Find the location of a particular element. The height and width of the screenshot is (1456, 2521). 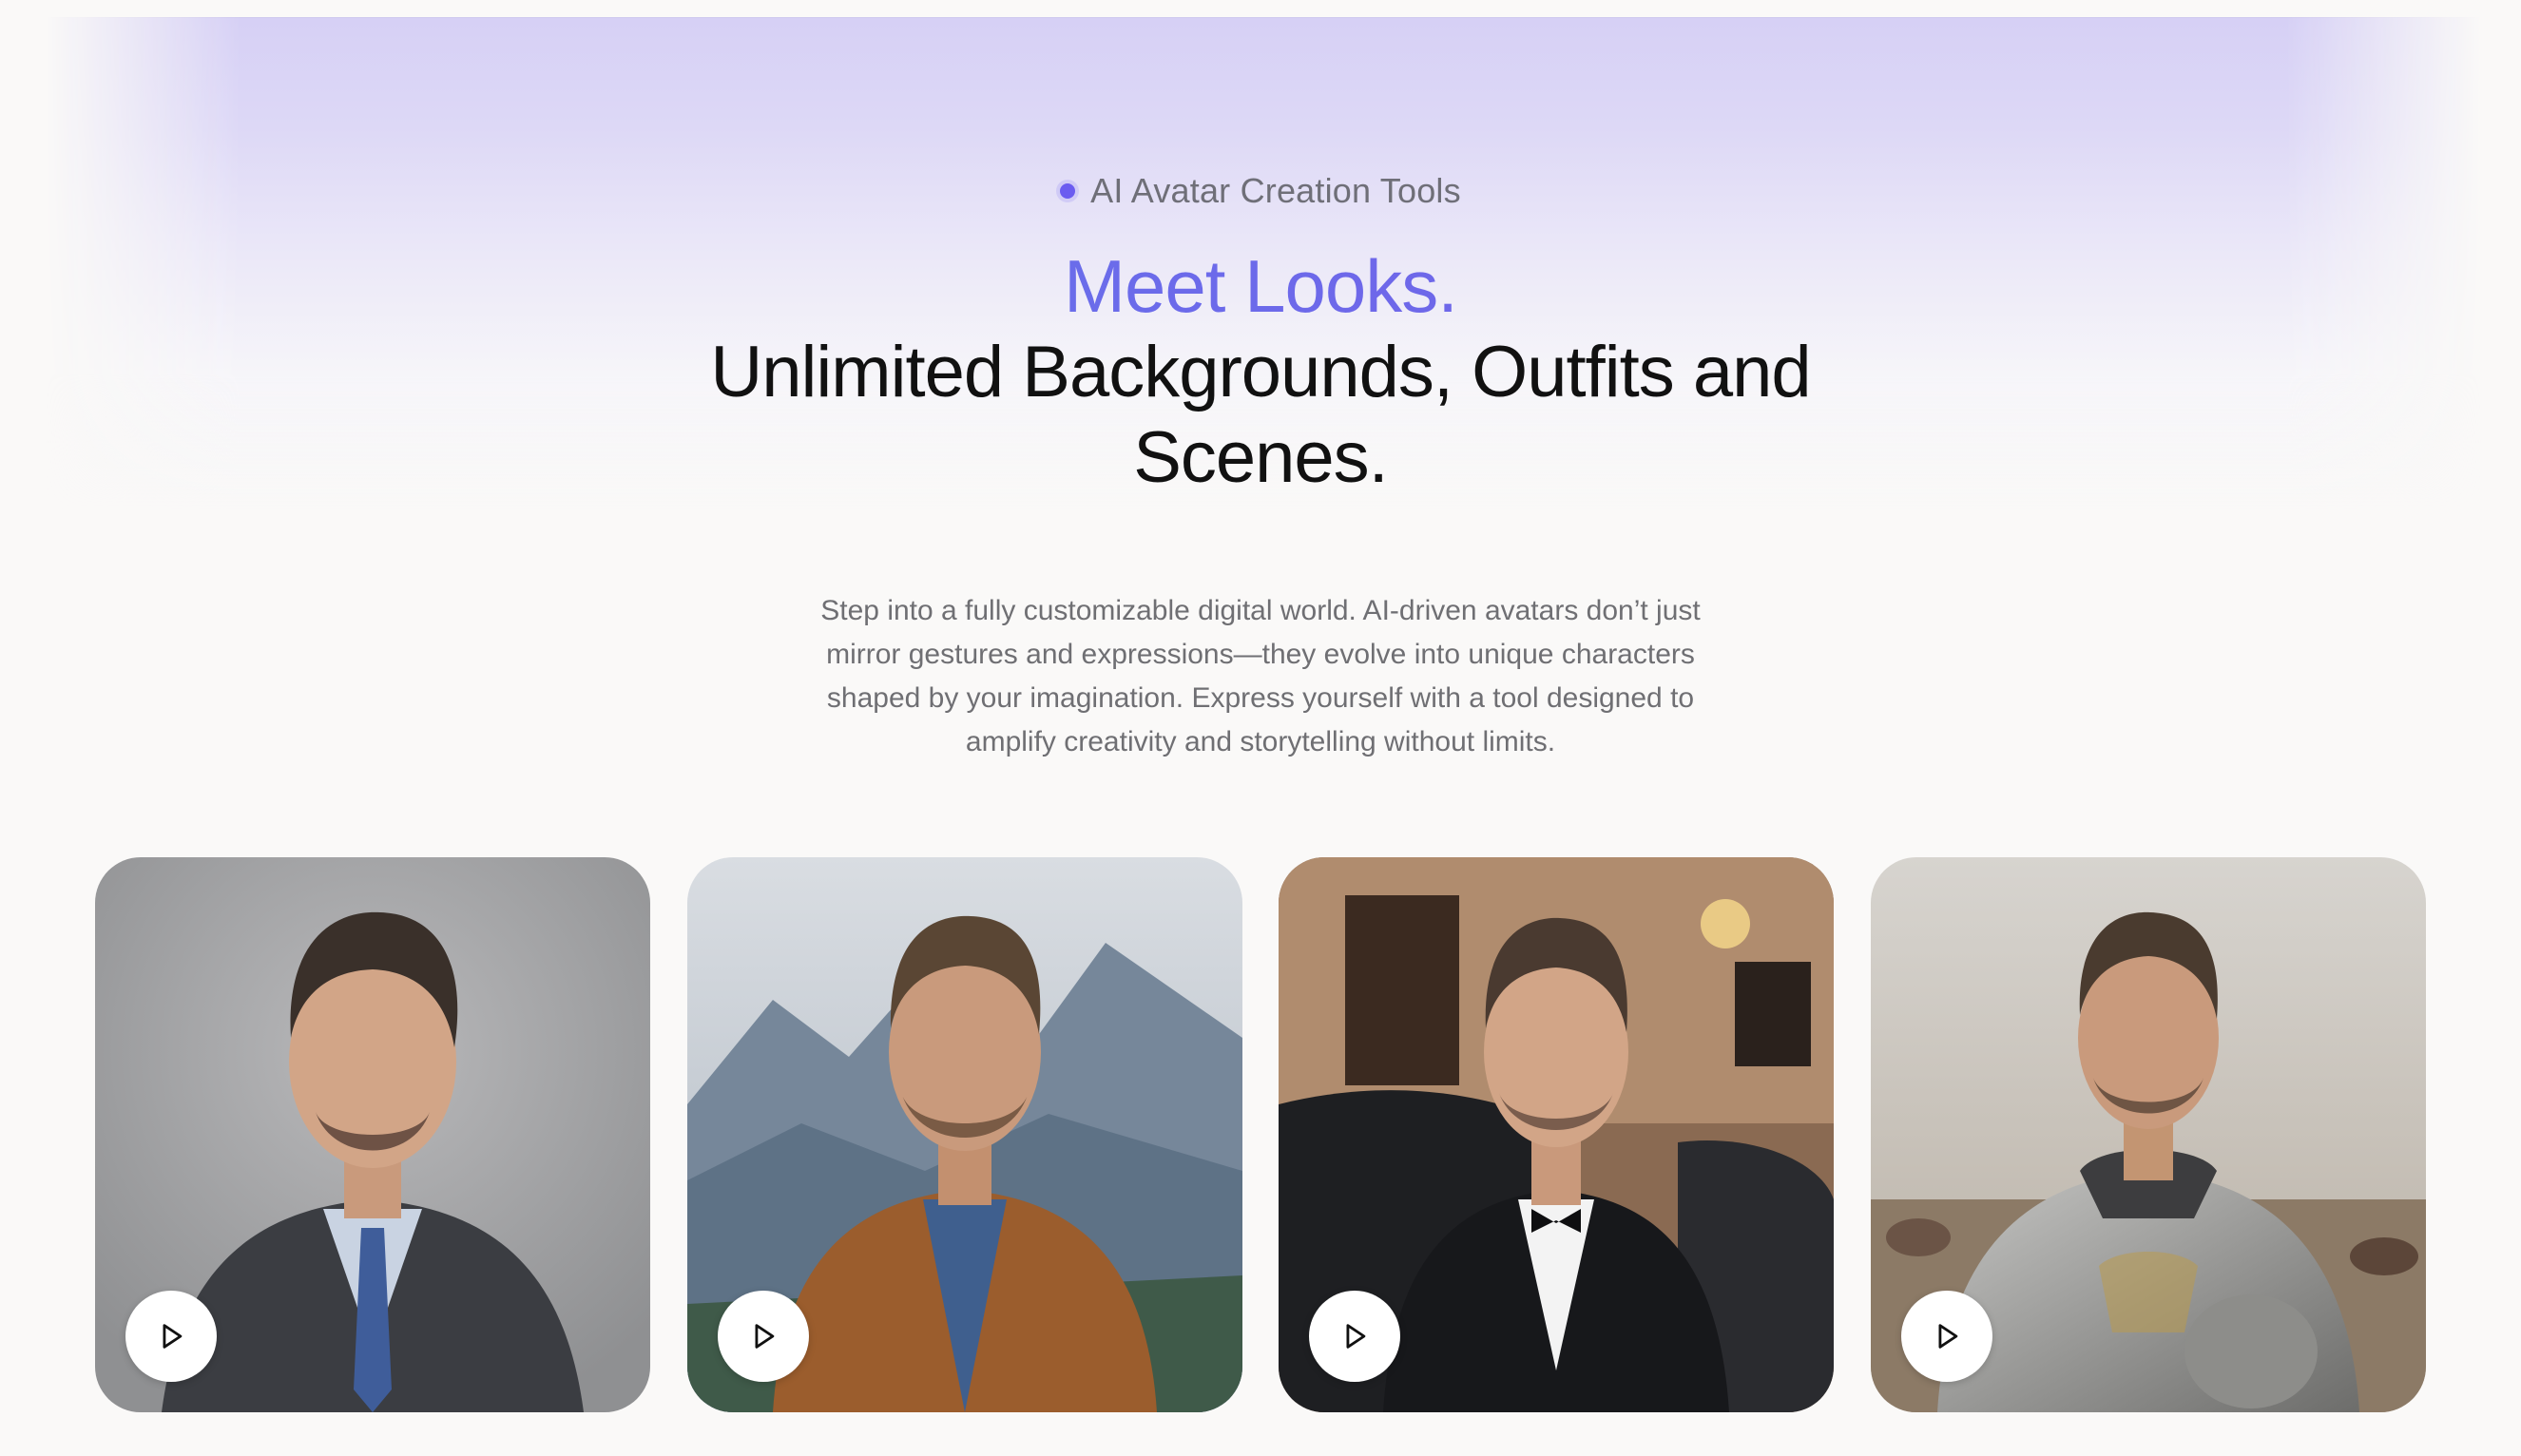

eyebrow: AI Avatar Creation Tools is located at coordinates (1261, 191).